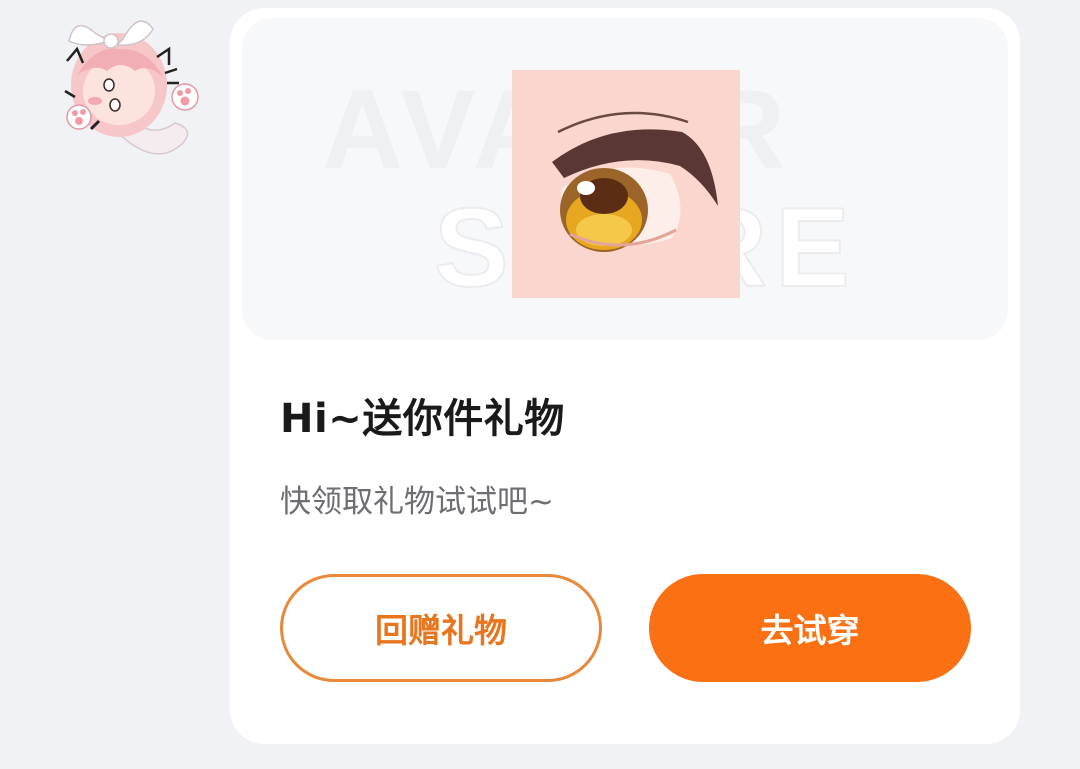 The width and height of the screenshot is (1080, 769). I want to click on cat-girl-sticker-icon, so click(130, 85).